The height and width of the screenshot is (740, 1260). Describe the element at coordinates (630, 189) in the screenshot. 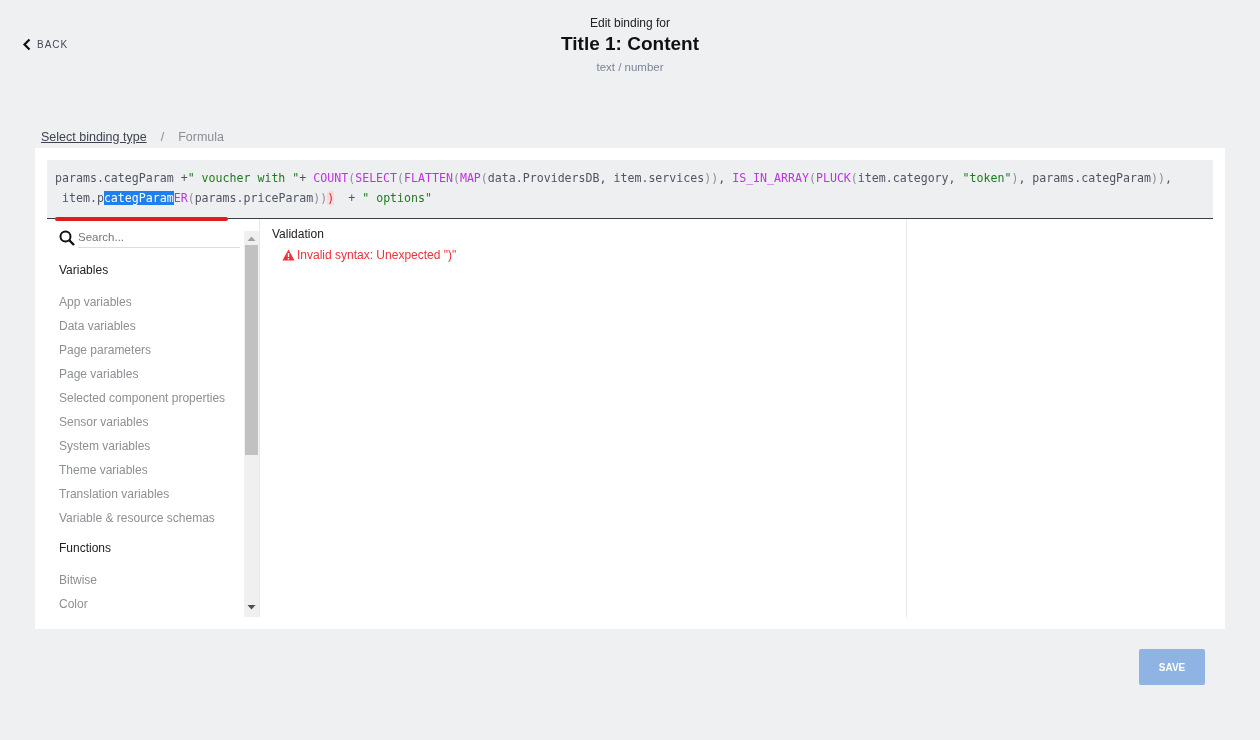

I see `formula-editor` at that location.